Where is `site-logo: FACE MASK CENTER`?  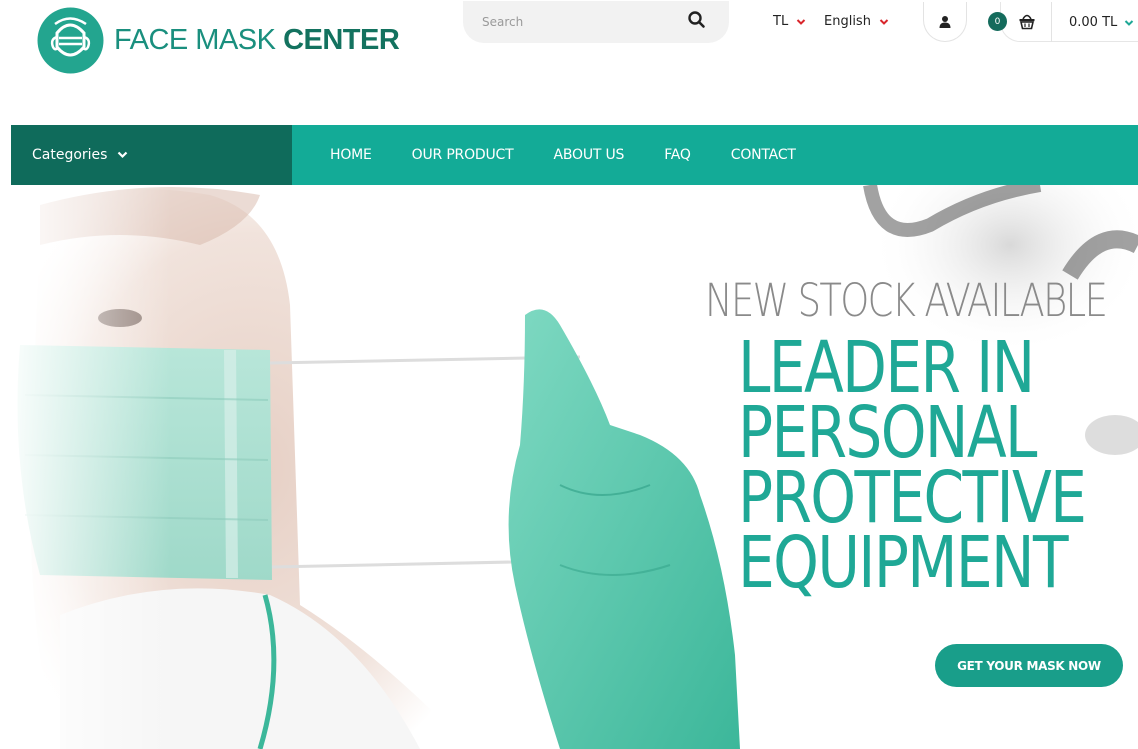
site-logo: FACE MASK CENTER is located at coordinates (218, 40).